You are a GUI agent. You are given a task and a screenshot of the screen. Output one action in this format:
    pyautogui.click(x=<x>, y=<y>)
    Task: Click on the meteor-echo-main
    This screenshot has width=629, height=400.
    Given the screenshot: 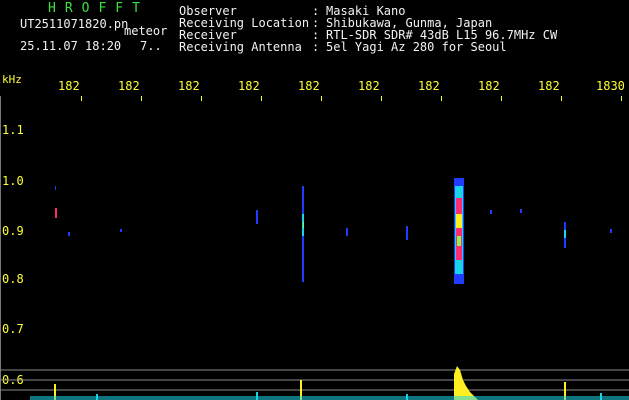 What is the action you would take?
    pyautogui.click(x=459, y=231)
    